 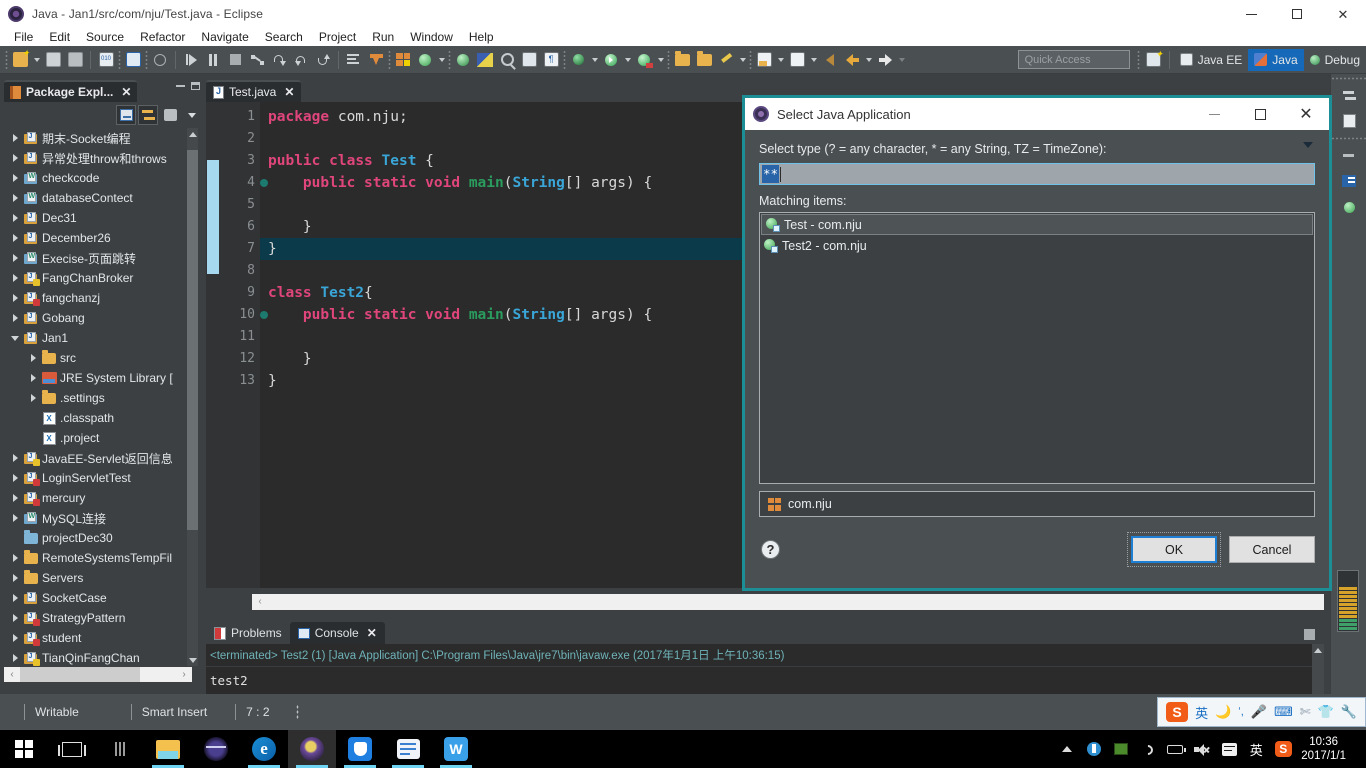 What do you see at coordinates (98, 198) in the screenshot?
I see `tree-item: WdatabaseContect` at bounding box center [98, 198].